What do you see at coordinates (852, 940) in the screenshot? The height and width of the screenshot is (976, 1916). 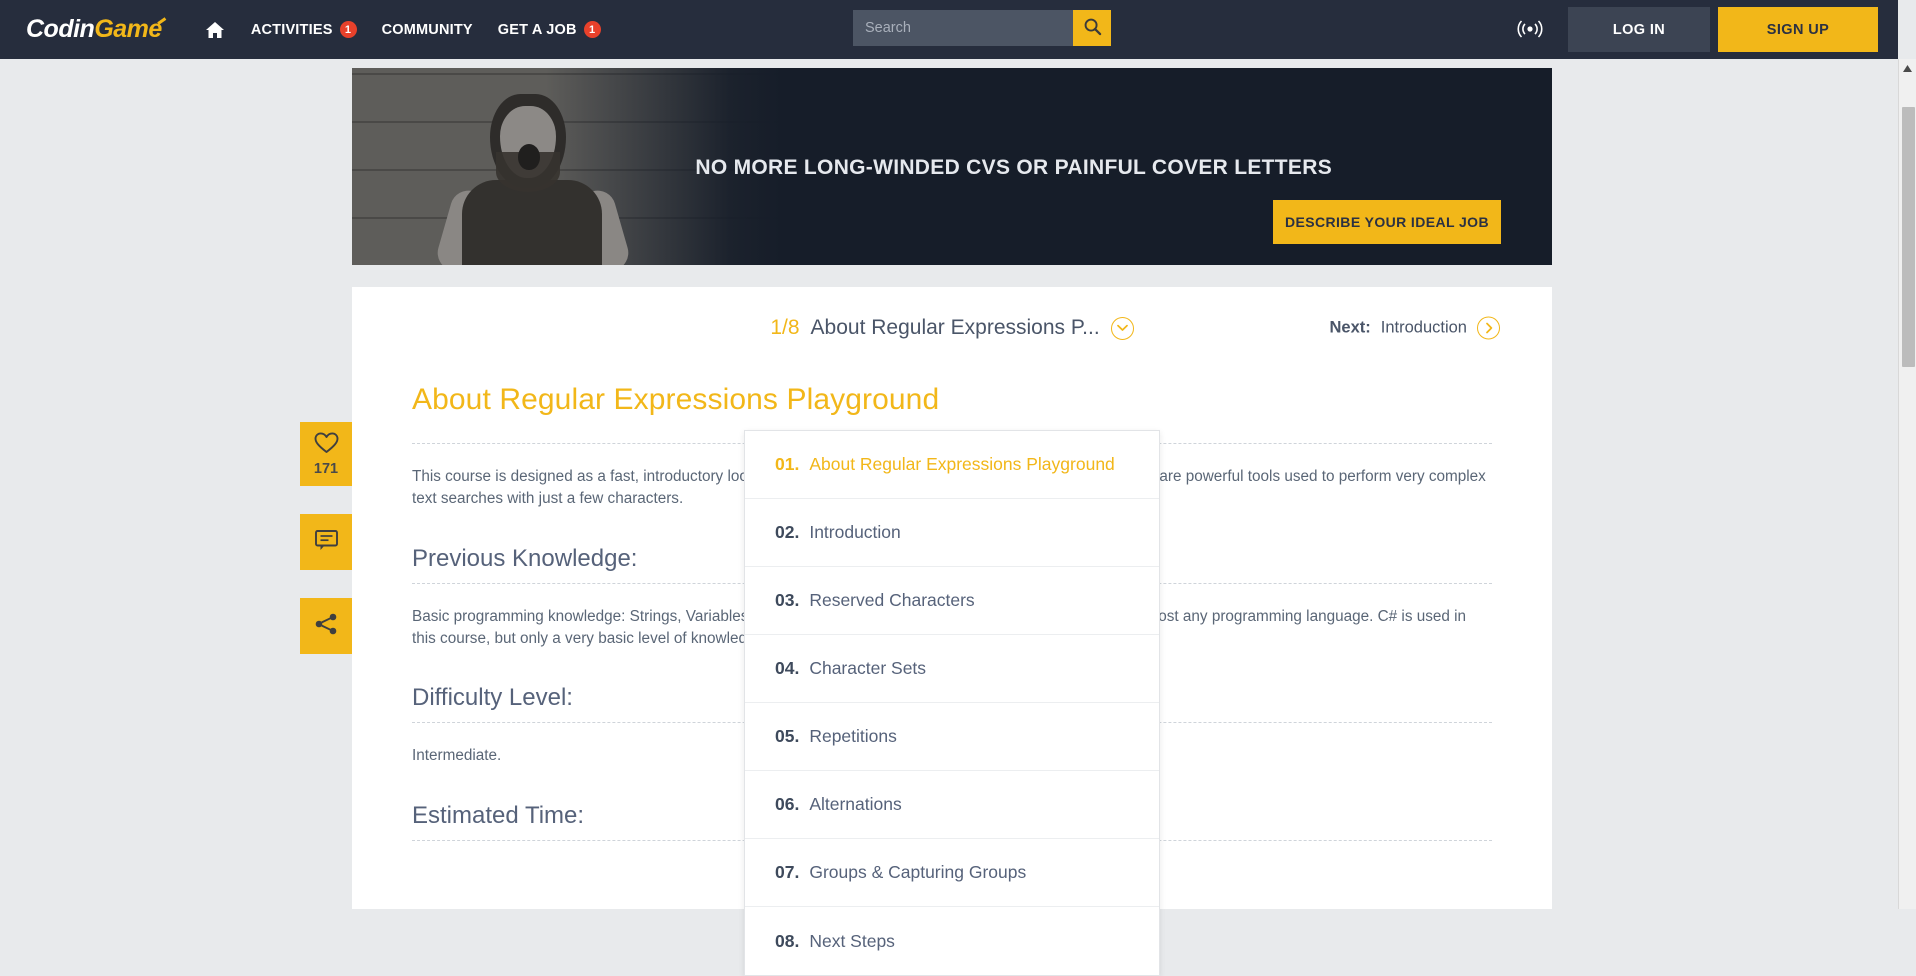 I see `lesson-label-08: Next Steps` at bounding box center [852, 940].